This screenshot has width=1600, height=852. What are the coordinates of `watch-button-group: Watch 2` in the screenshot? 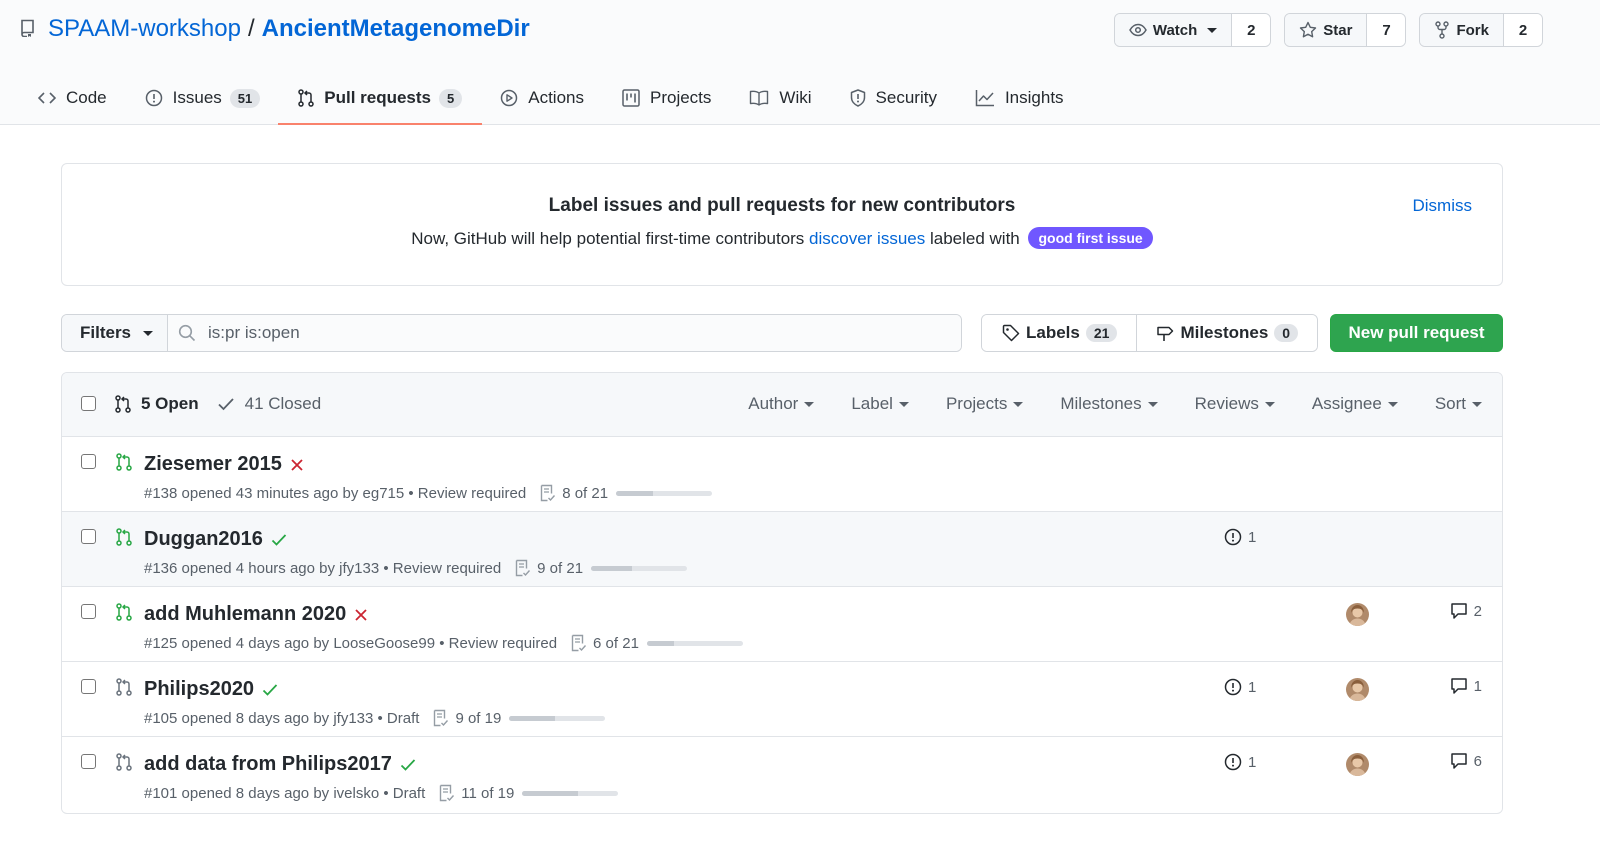 It's located at (1192, 30).